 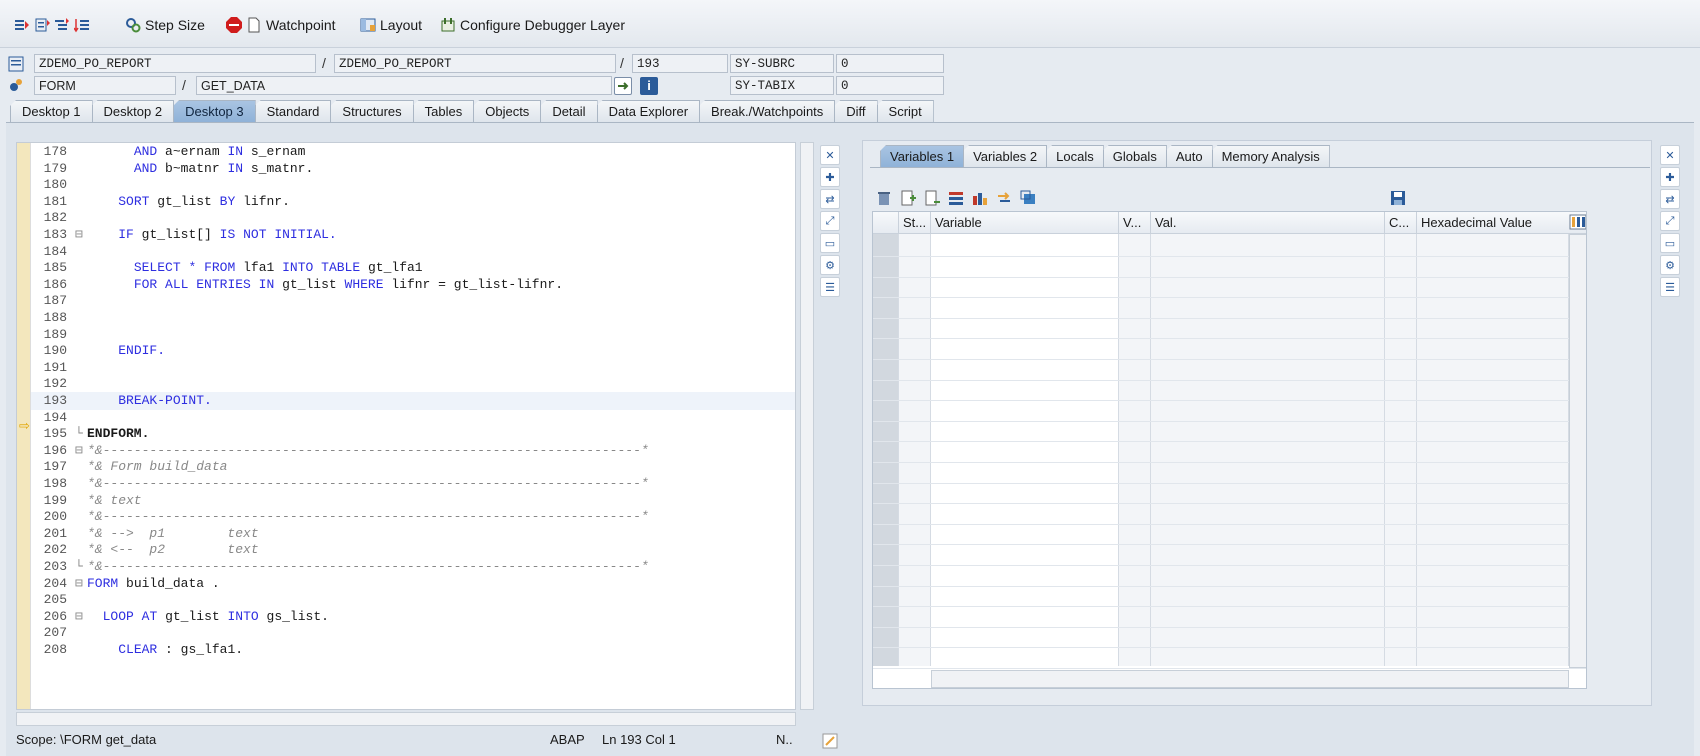 I want to click on insert-row-icon, so click(x=908, y=198).